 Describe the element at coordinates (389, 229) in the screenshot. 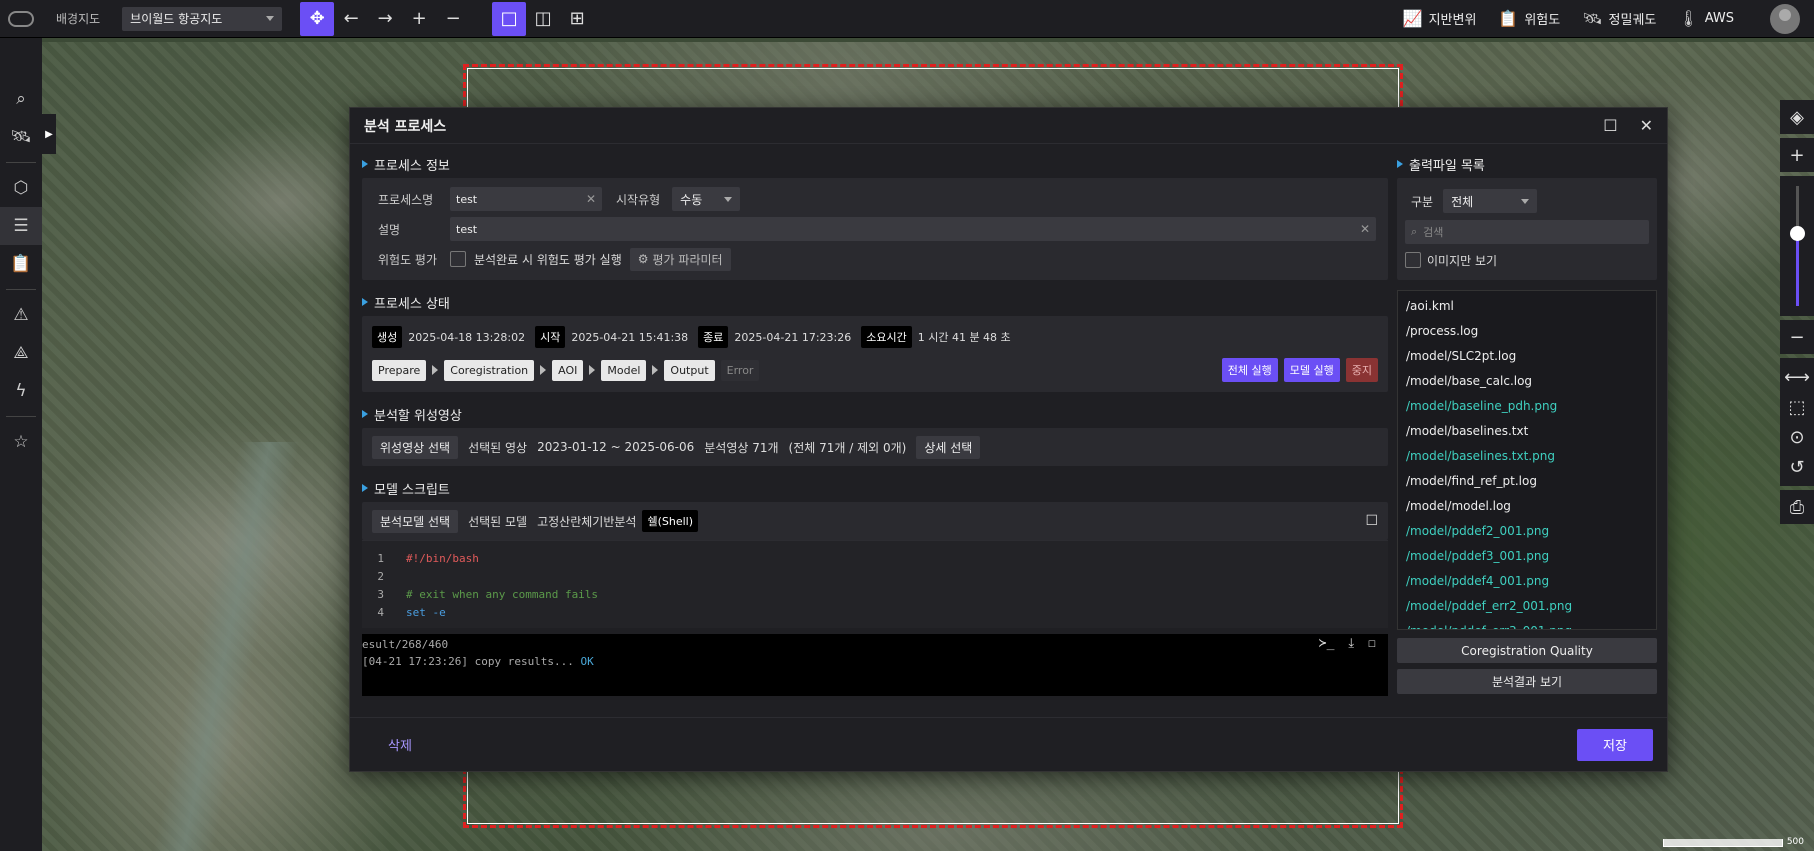

I see `description-label: 설명` at that location.